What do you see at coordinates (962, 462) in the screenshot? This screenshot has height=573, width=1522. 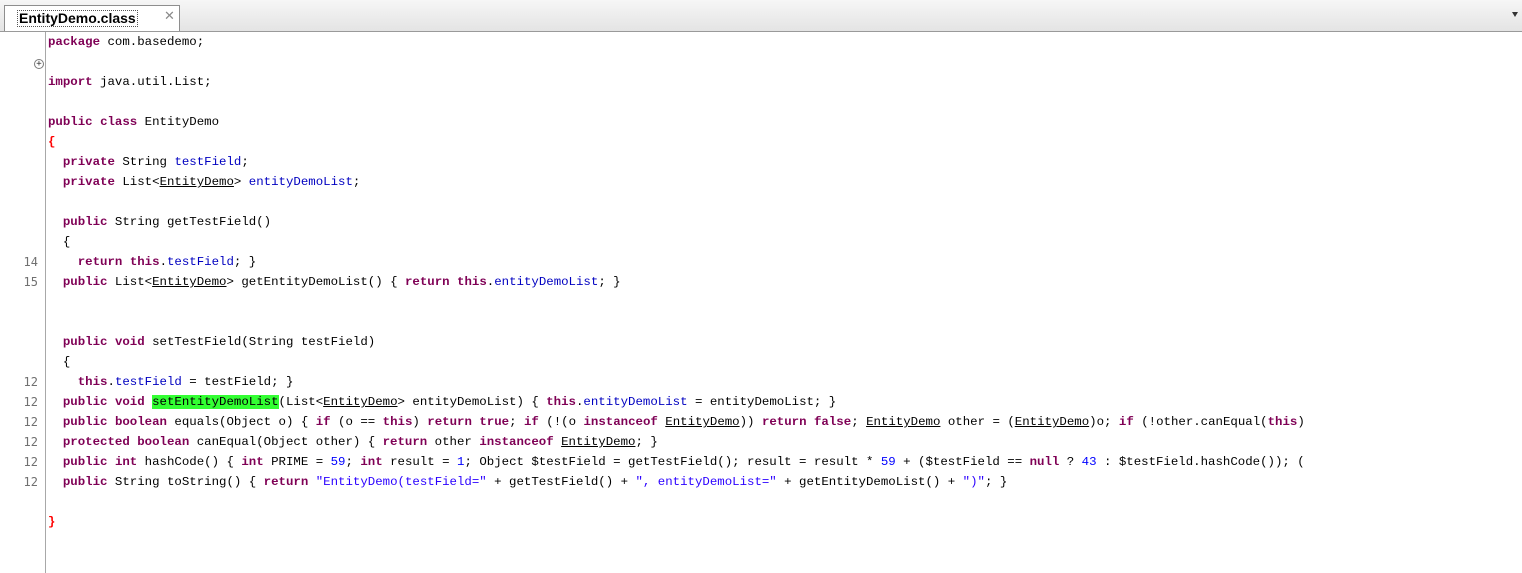 I see `code-text: + ($testField ==` at bounding box center [962, 462].